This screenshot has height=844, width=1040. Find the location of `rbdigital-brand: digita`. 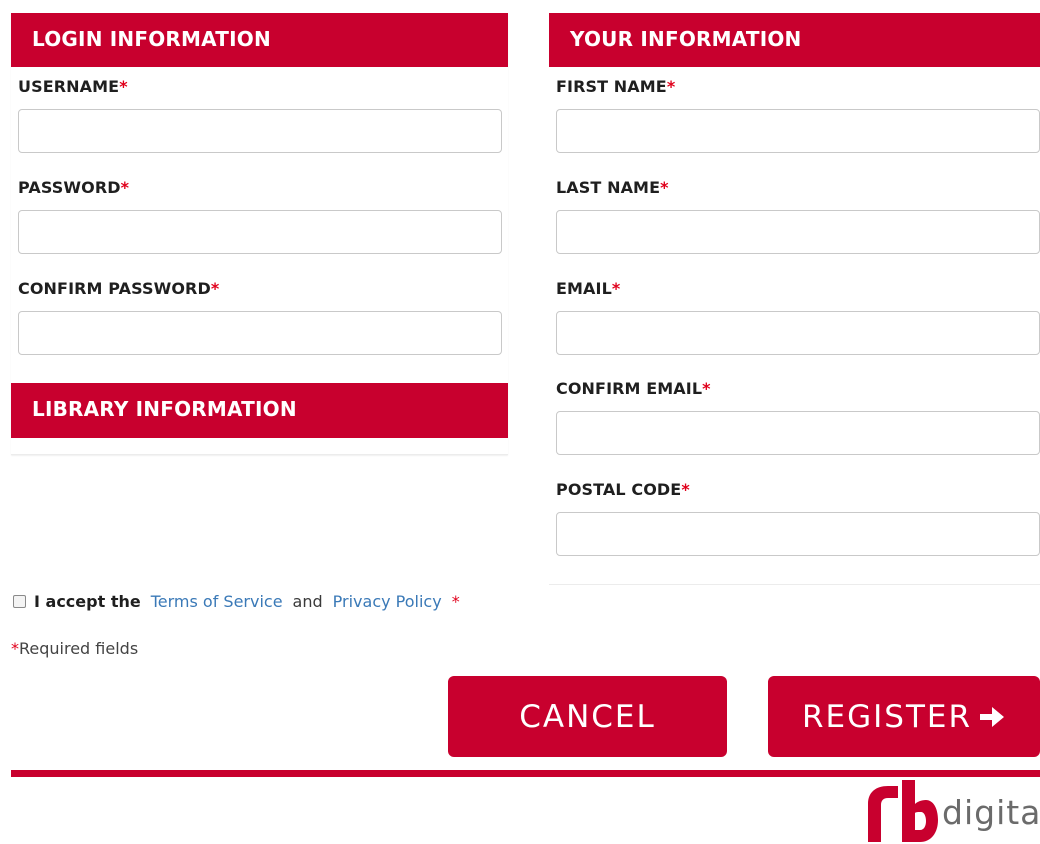

rbdigital-brand: digita is located at coordinates (953, 811).